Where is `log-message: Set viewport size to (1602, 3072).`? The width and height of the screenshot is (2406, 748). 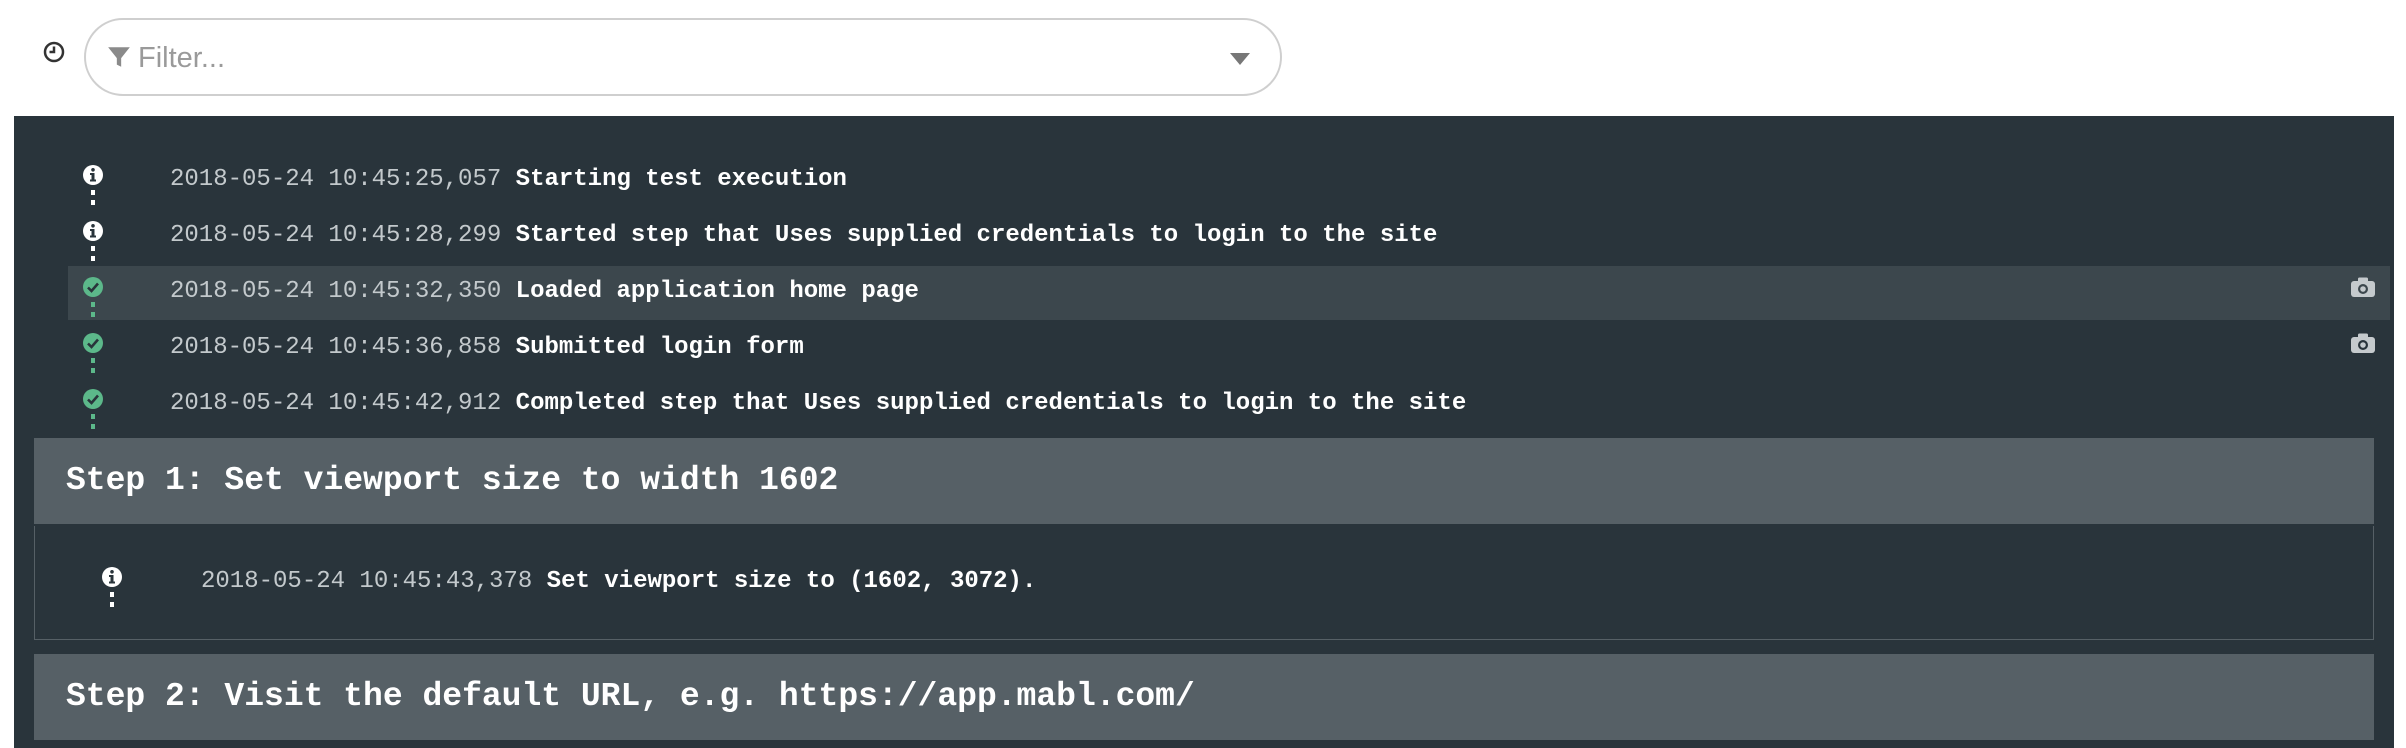
log-message: Set viewport size to (1602, 3072). is located at coordinates (791, 581).